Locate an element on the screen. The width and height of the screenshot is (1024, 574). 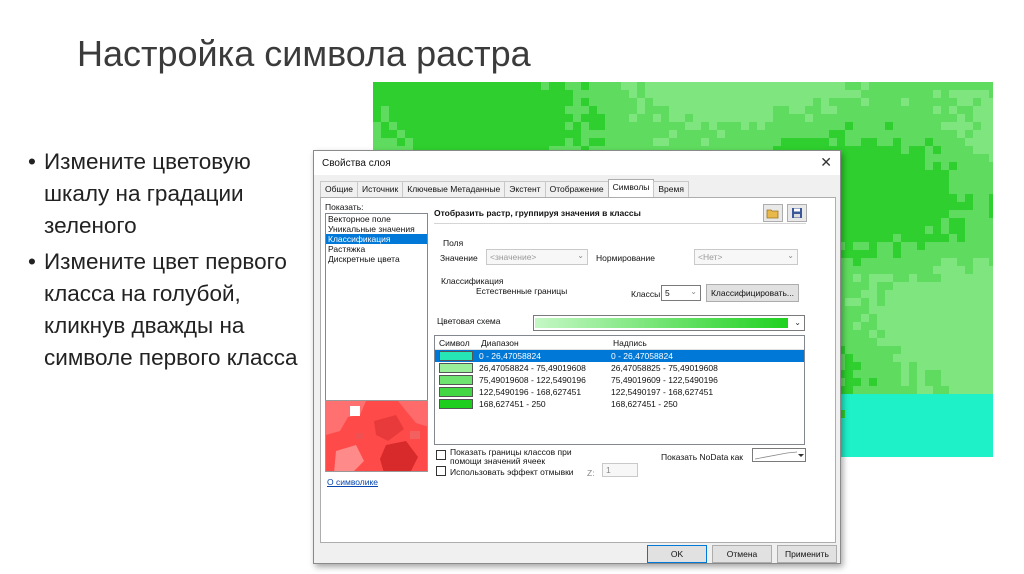
classification-group-label: Классификация is located at coordinates (472, 281).